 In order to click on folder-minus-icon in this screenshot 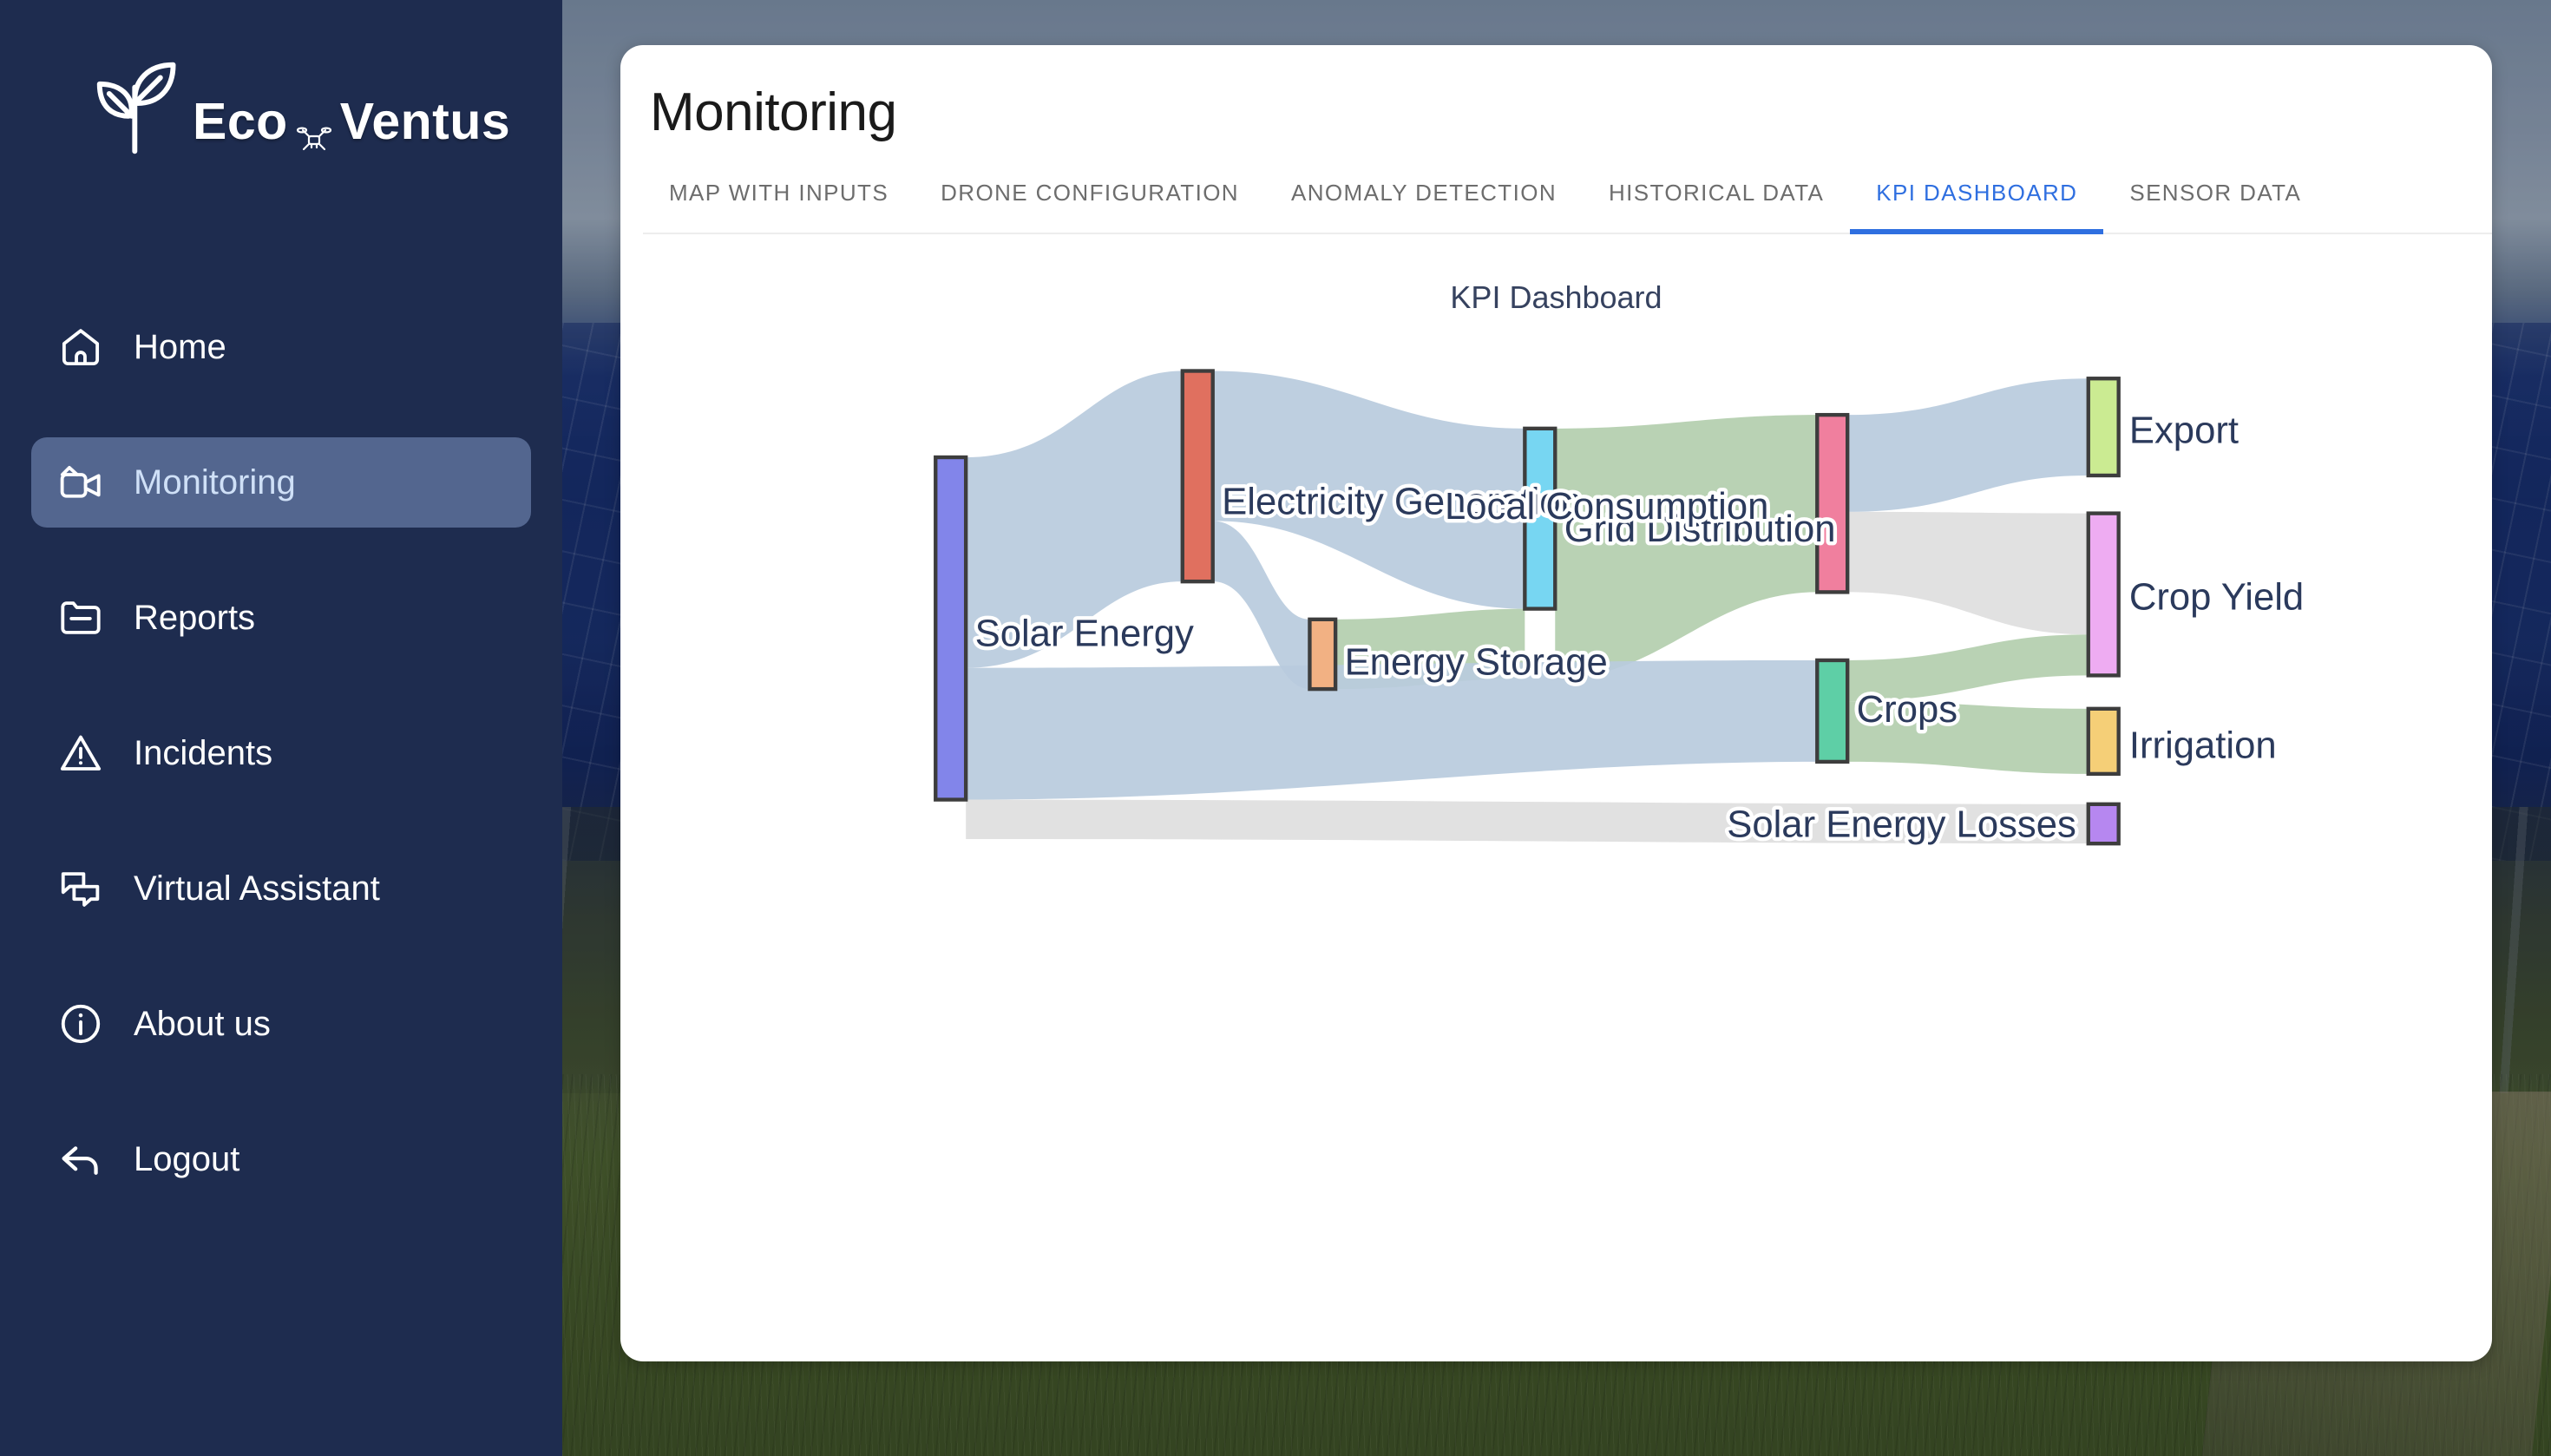, I will do `click(80, 617)`.